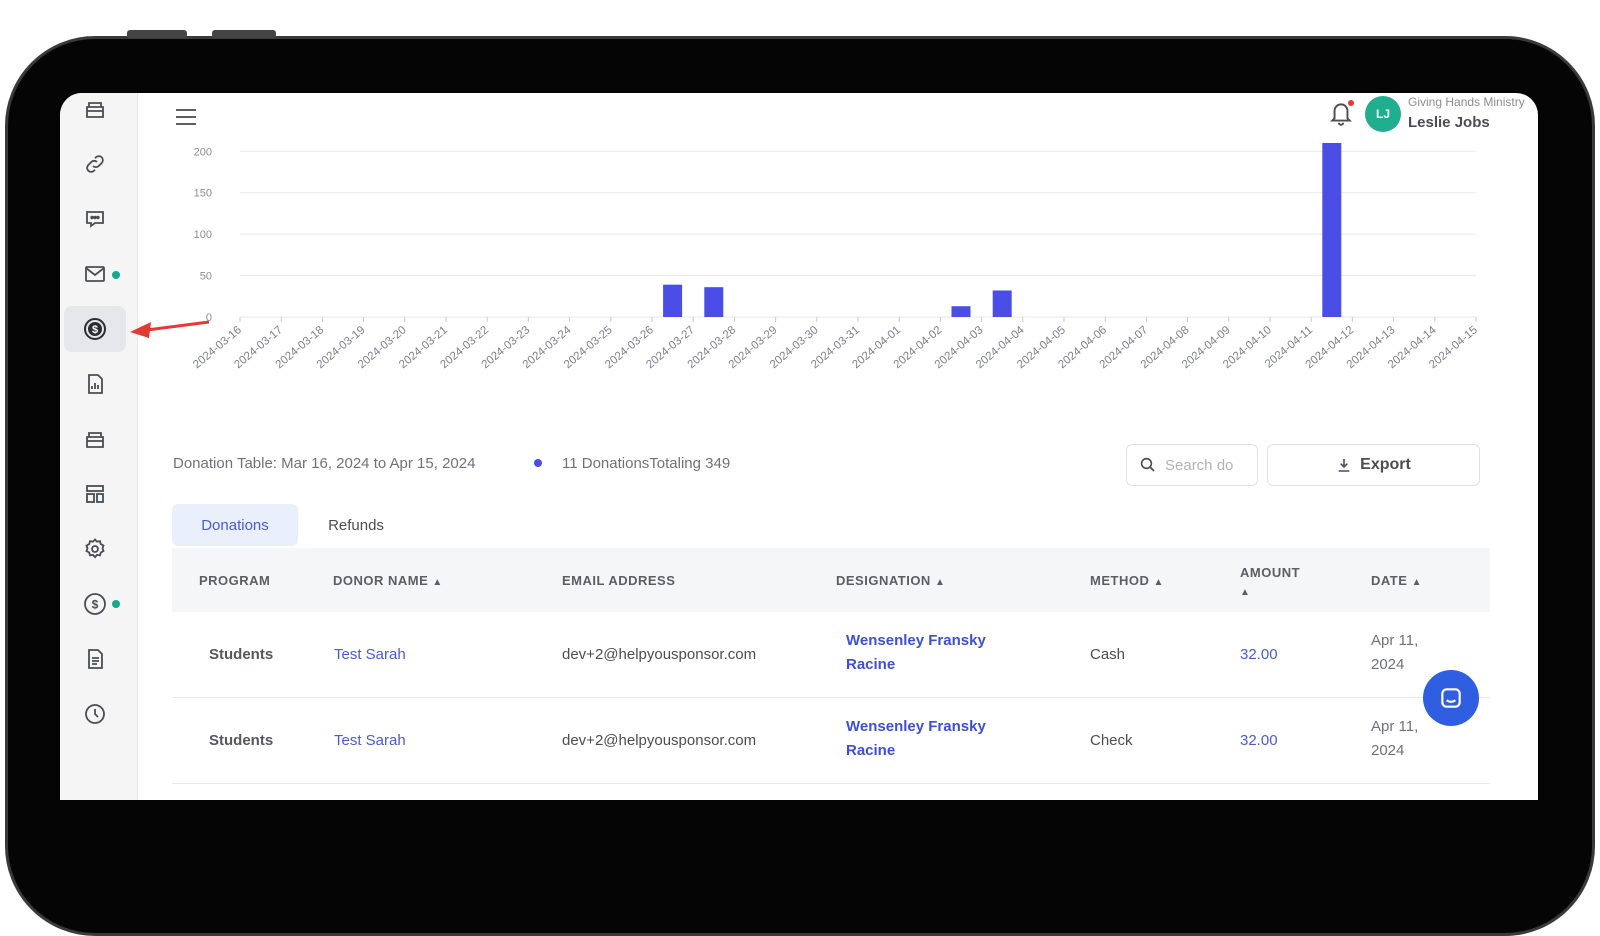 The width and height of the screenshot is (1600, 936). Describe the element at coordinates (1127, 580) in the screenshot. I see `column-method: METHOD ▲︎` at that location.